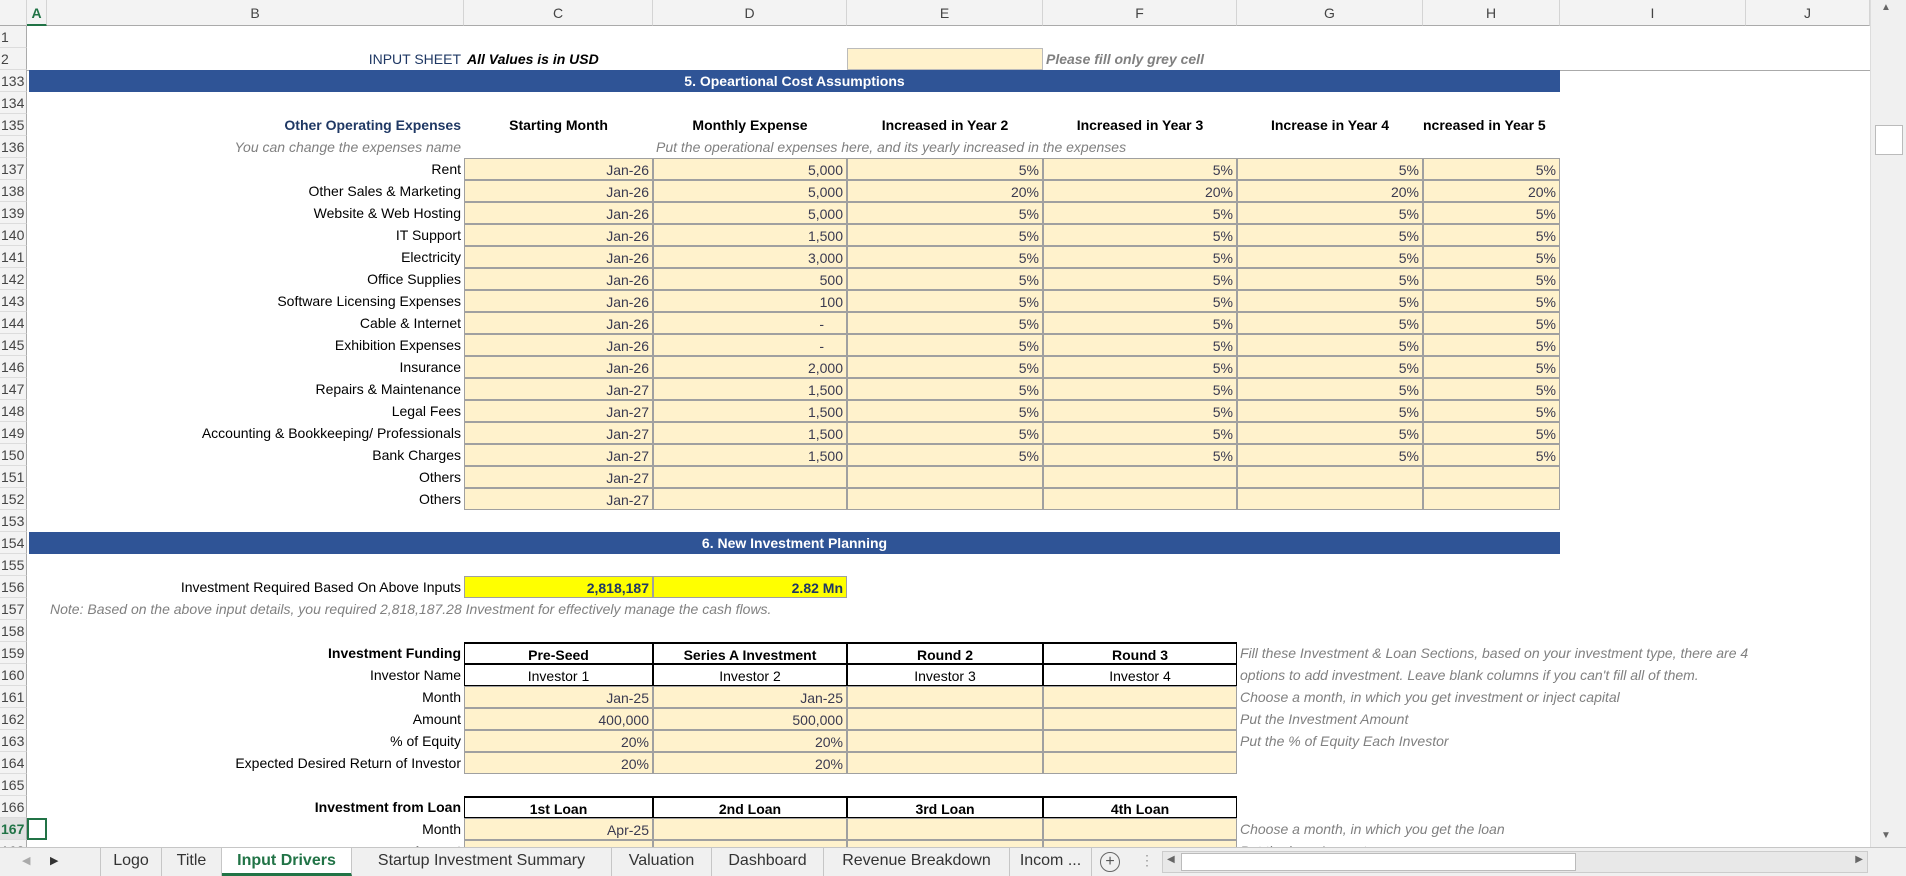 The height and width of the screenshot is (876, 1906). I want to click on column-header-G: G, so click(1330, 13).